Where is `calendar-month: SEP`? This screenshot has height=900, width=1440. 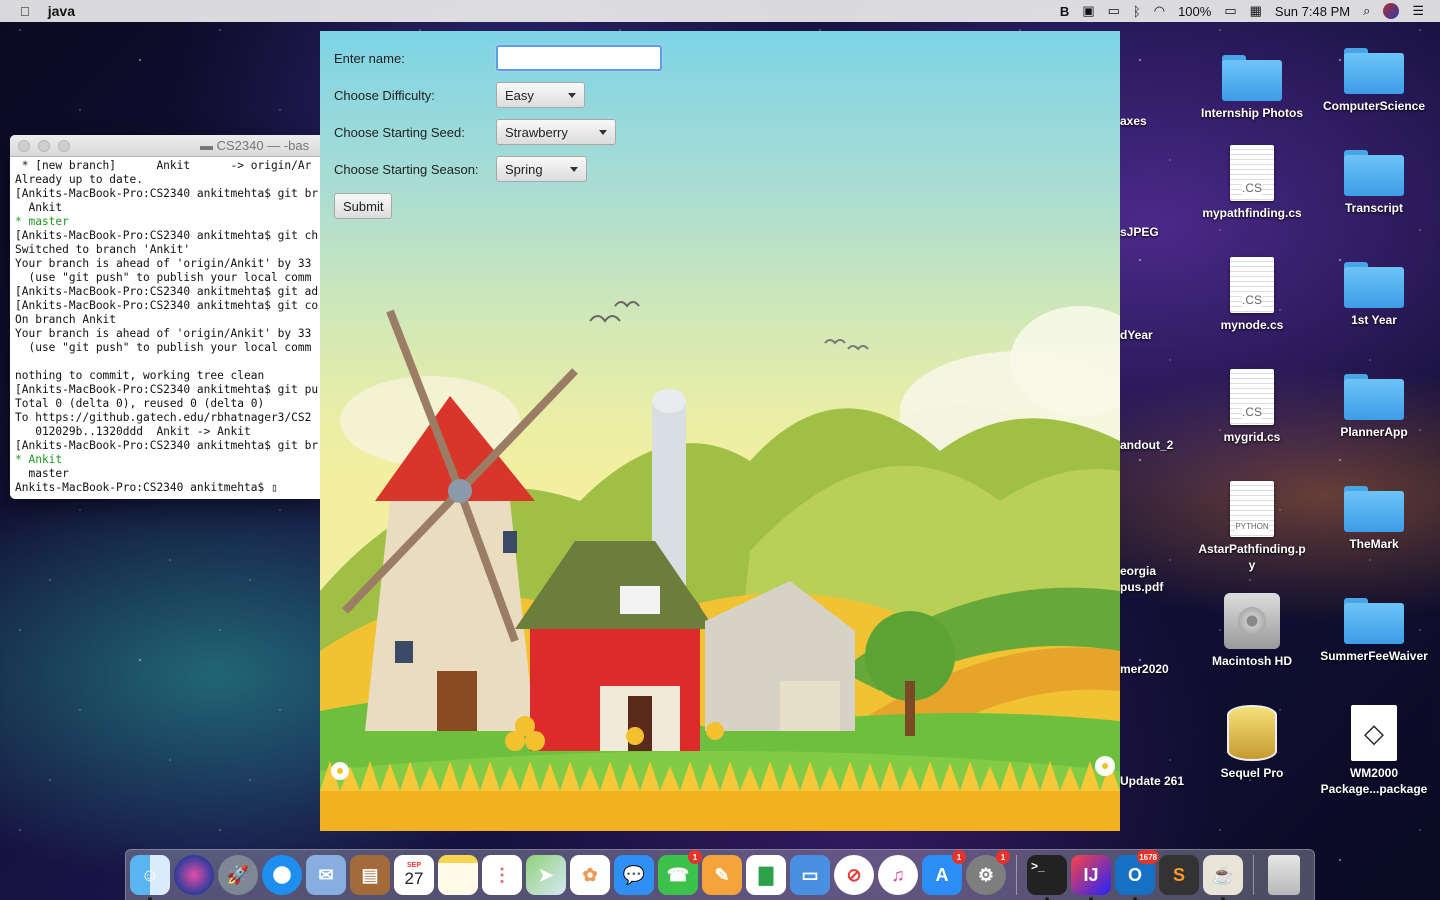 calendar-month: SEP is located at coordinates (413, 865).